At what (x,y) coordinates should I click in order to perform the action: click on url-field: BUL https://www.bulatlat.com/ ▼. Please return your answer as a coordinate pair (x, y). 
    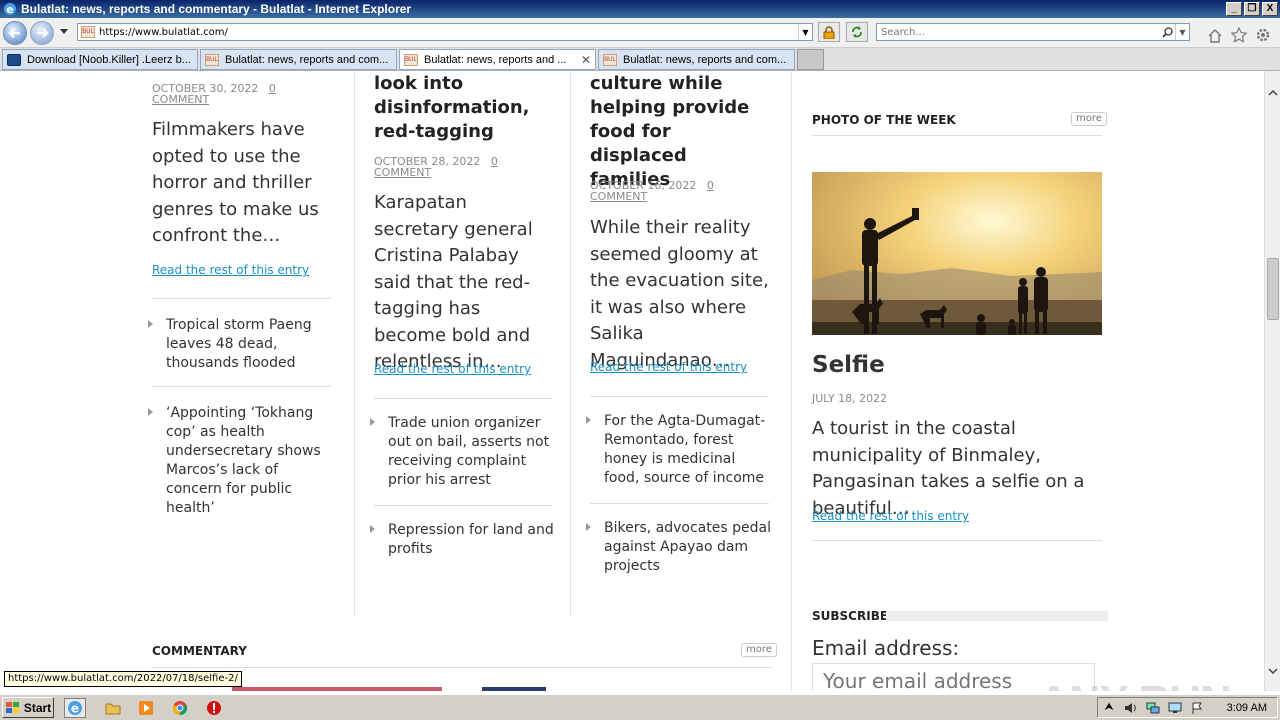
    Looking at the image, I should click on (445, 32).